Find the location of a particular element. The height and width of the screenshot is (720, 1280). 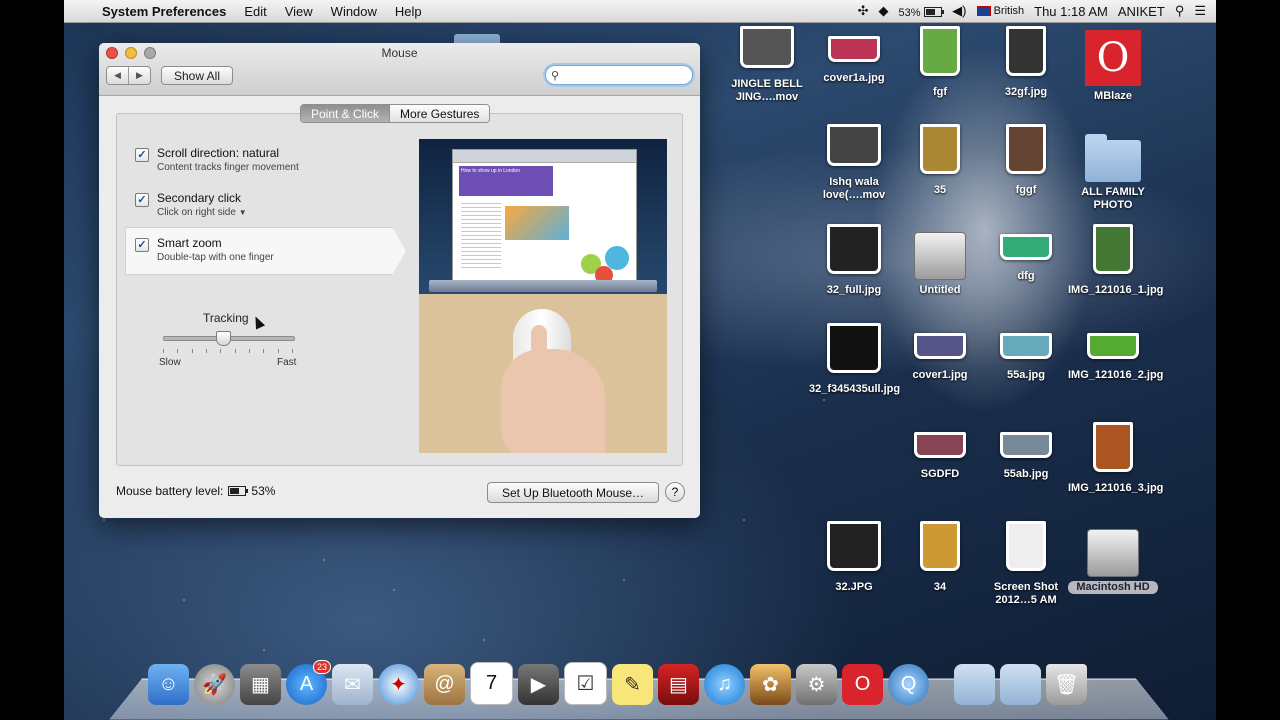

desktop-icon-label: 35 is located at coordinates (940, 190).